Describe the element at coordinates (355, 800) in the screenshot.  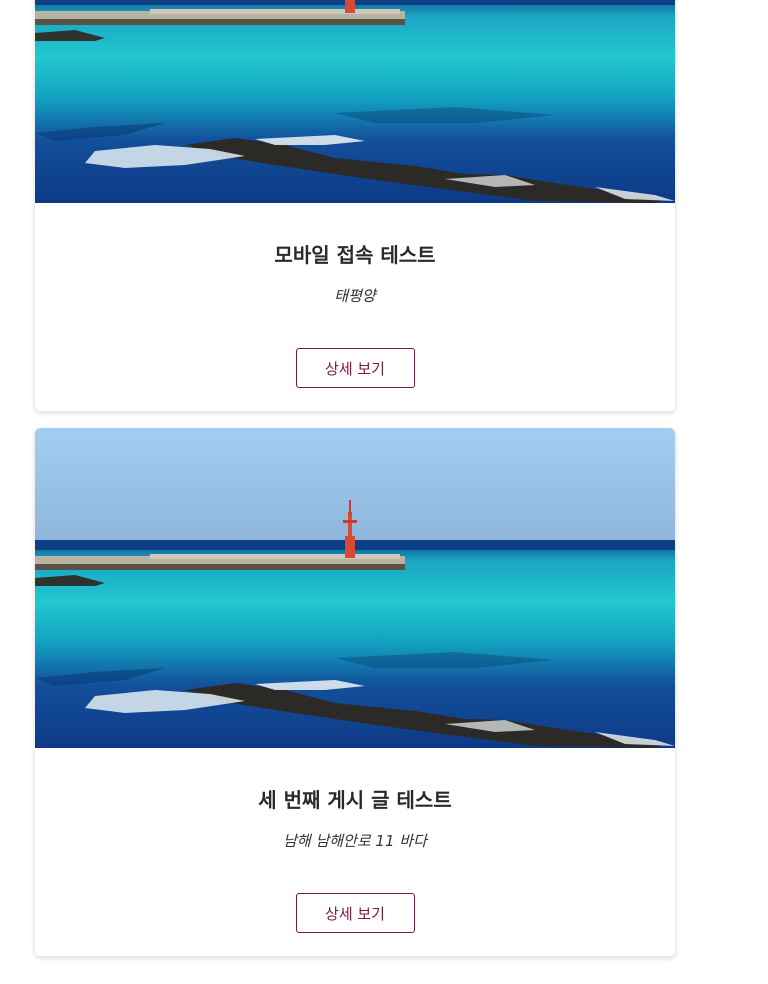
I see `post-title: 세 번째 게시 글 테스트` at that location.